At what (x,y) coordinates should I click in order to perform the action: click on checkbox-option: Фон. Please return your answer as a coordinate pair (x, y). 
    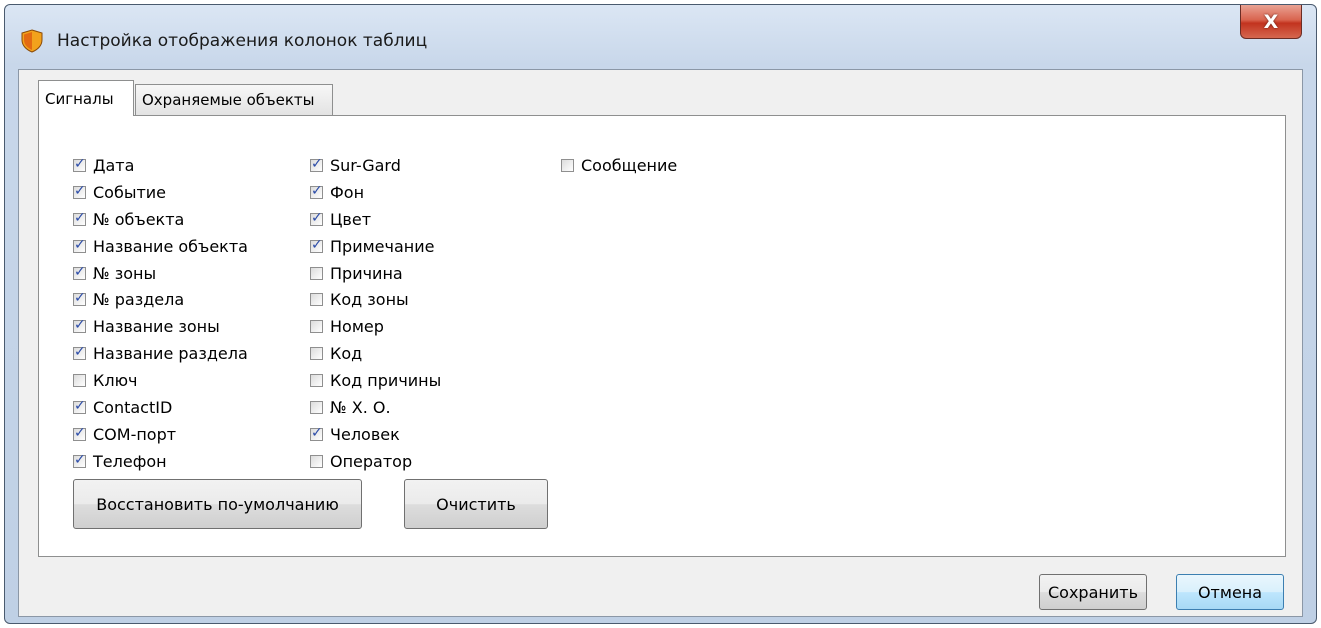
    Looking at the image, I should click on (375, 192).